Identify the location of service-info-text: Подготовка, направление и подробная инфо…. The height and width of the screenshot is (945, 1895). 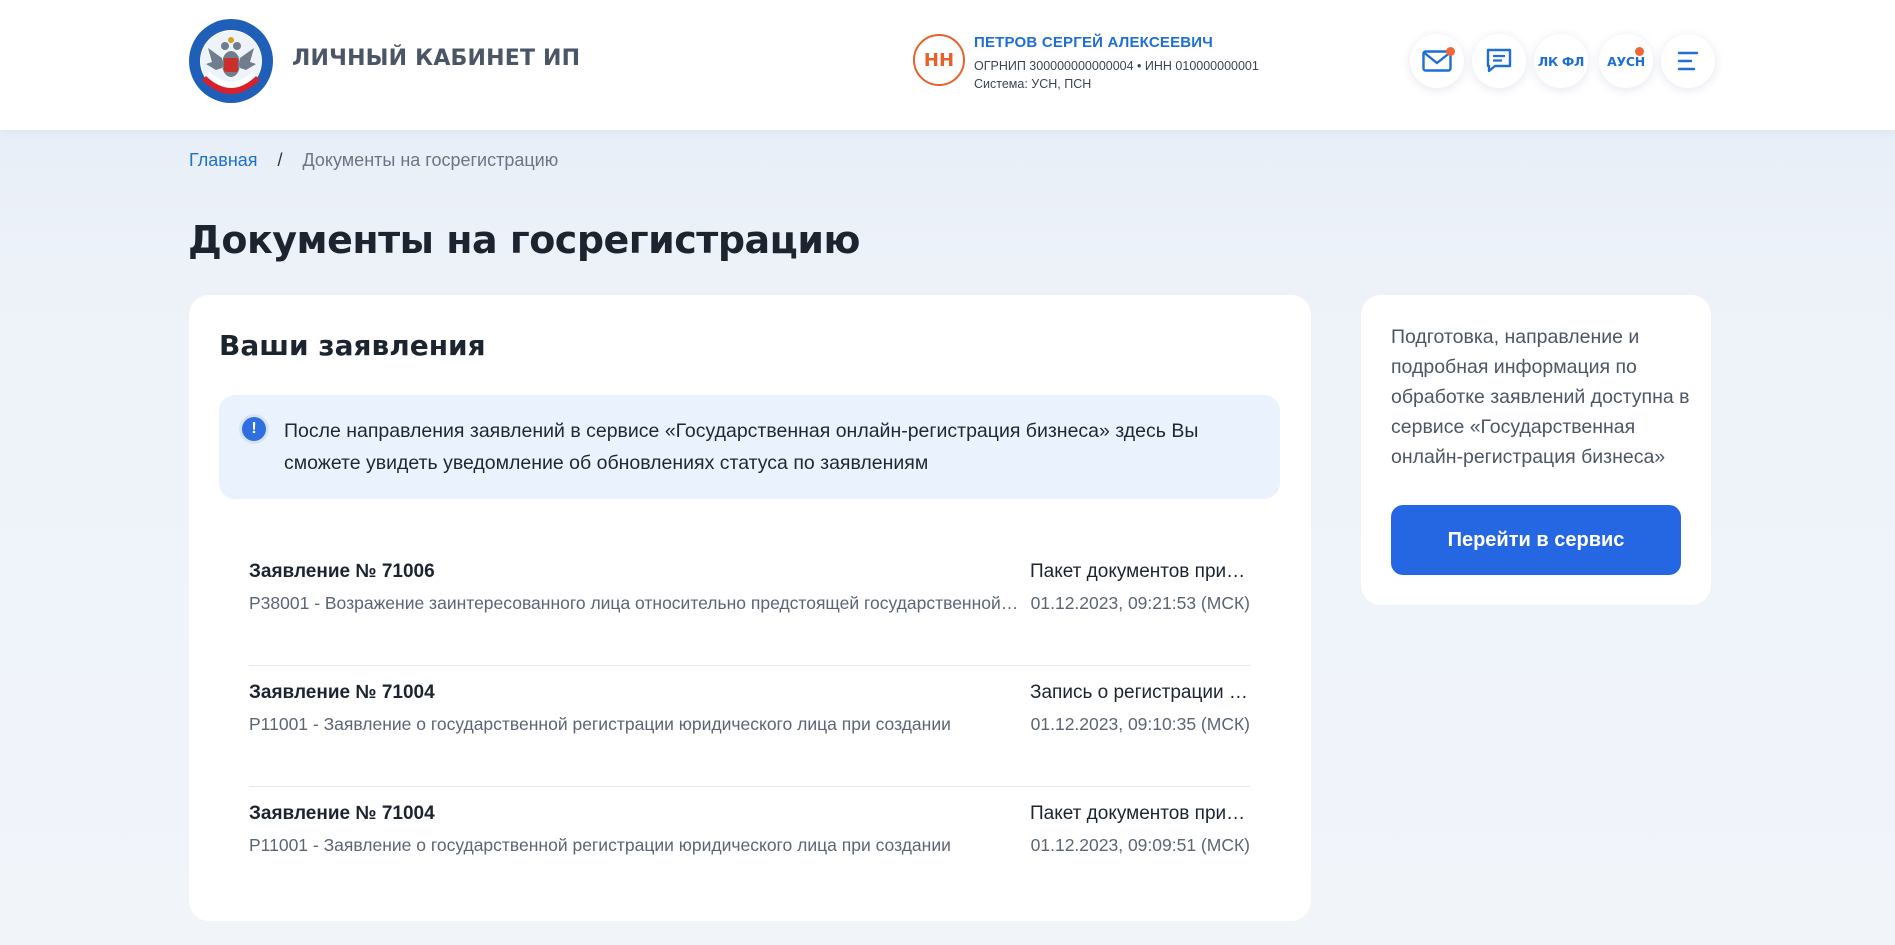
(1540, 397).